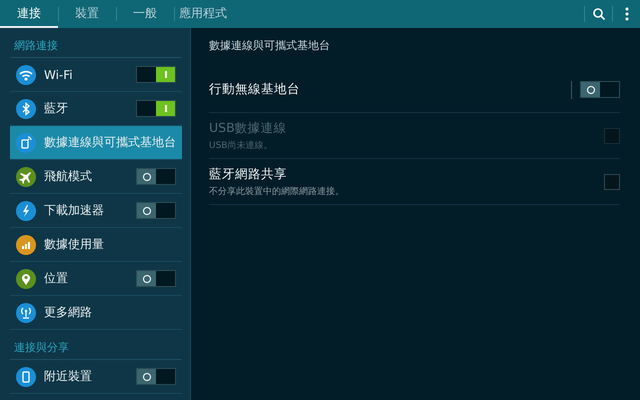  Describe the element at coordinates (26, 278) in the screenshot. I see `location-pin-icon` at that location.